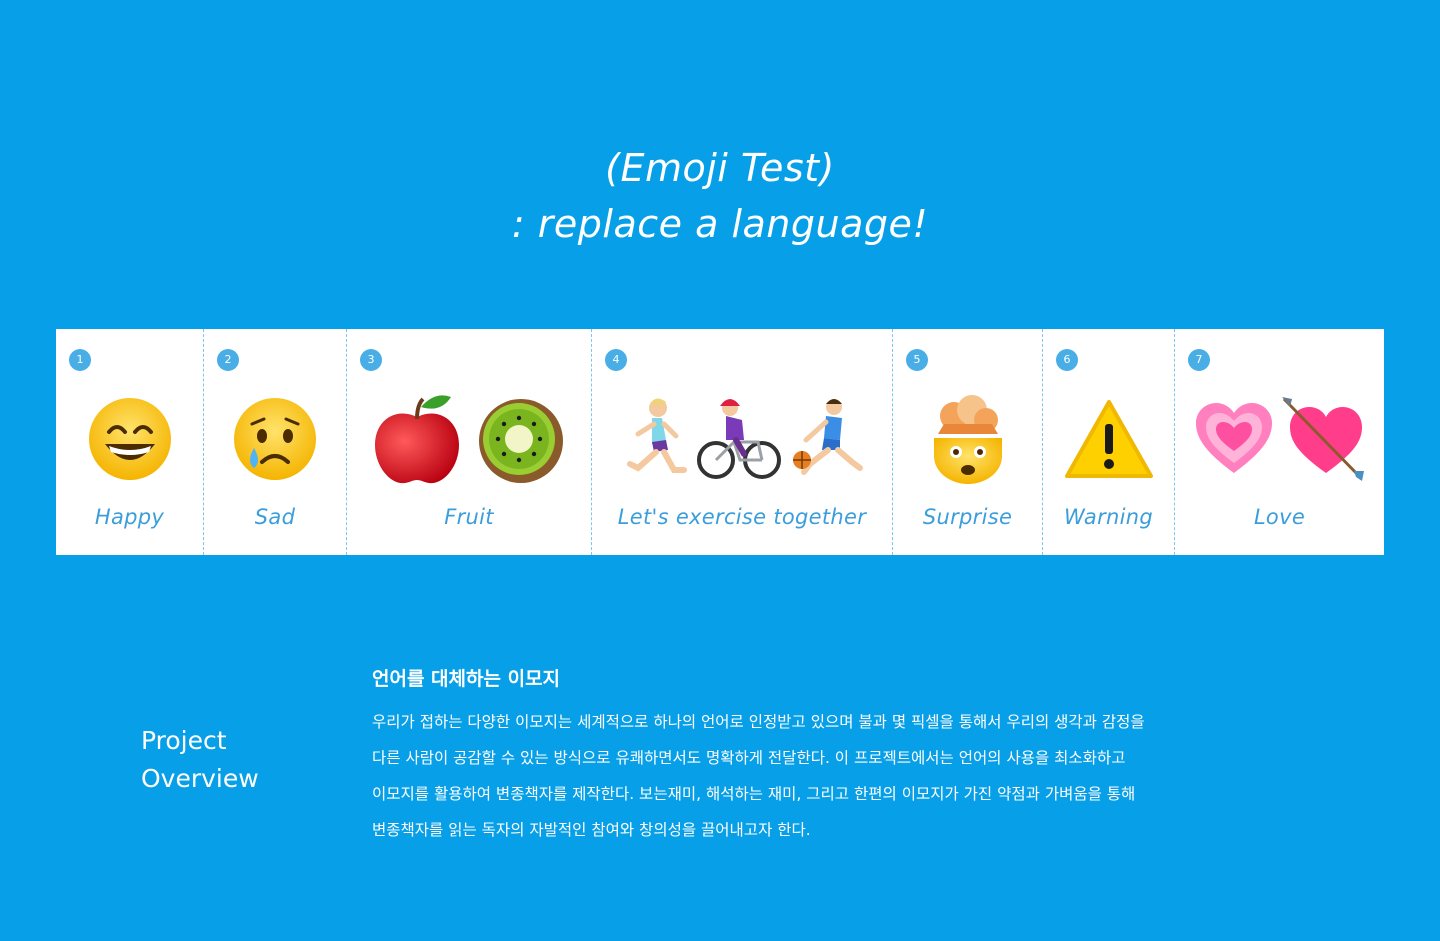 This screenshot has width=1440, height=941. What do you see at coordinates (1279, 442) in the screenshot?
I see `emoji-card-love: 7 Love` at bounding box center [1279, 442].